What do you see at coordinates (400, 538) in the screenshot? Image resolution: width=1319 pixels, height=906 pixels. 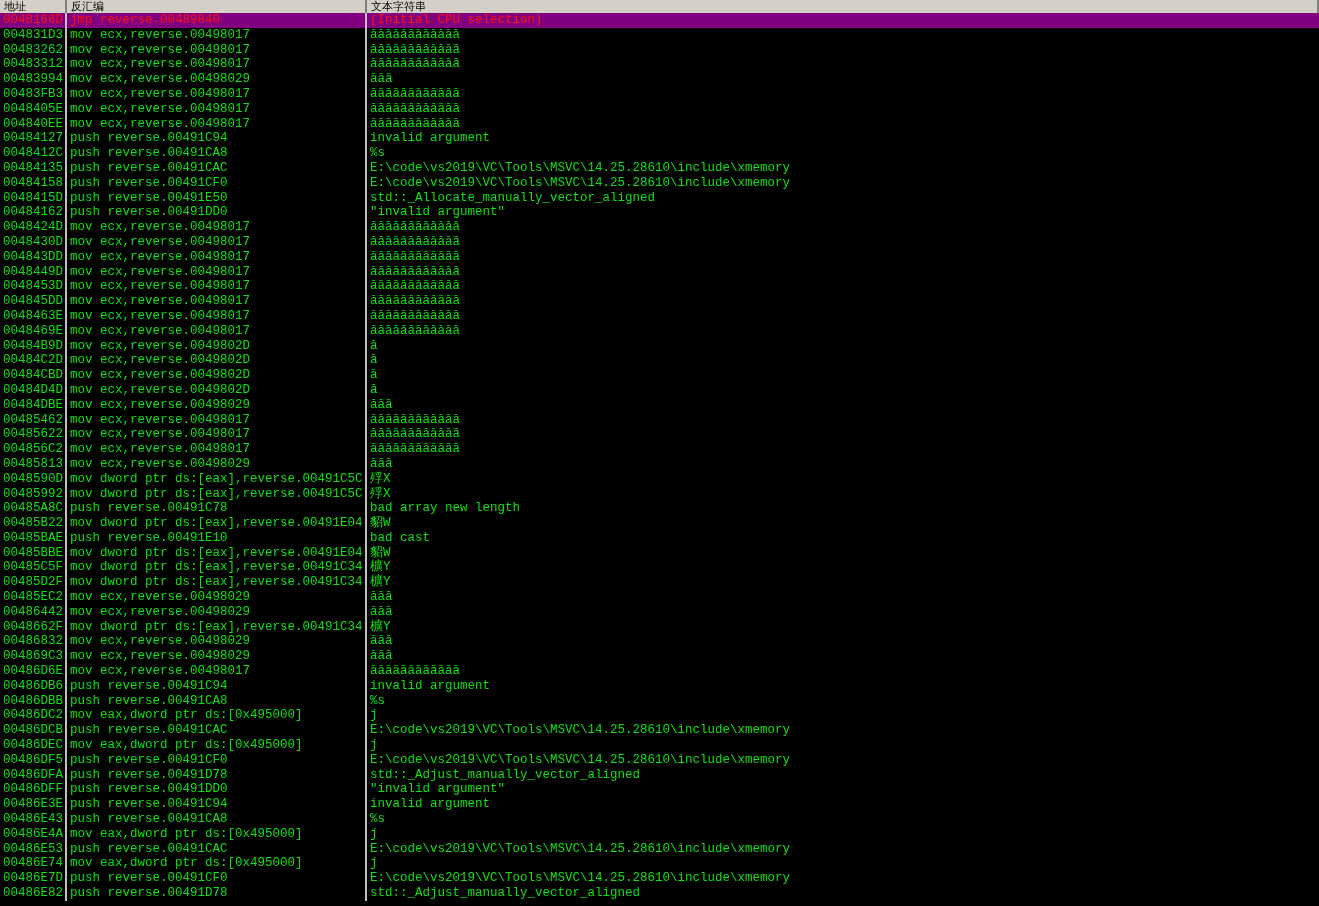 I see `string-cell-text: bad cast` at bounding box center [400, 538].